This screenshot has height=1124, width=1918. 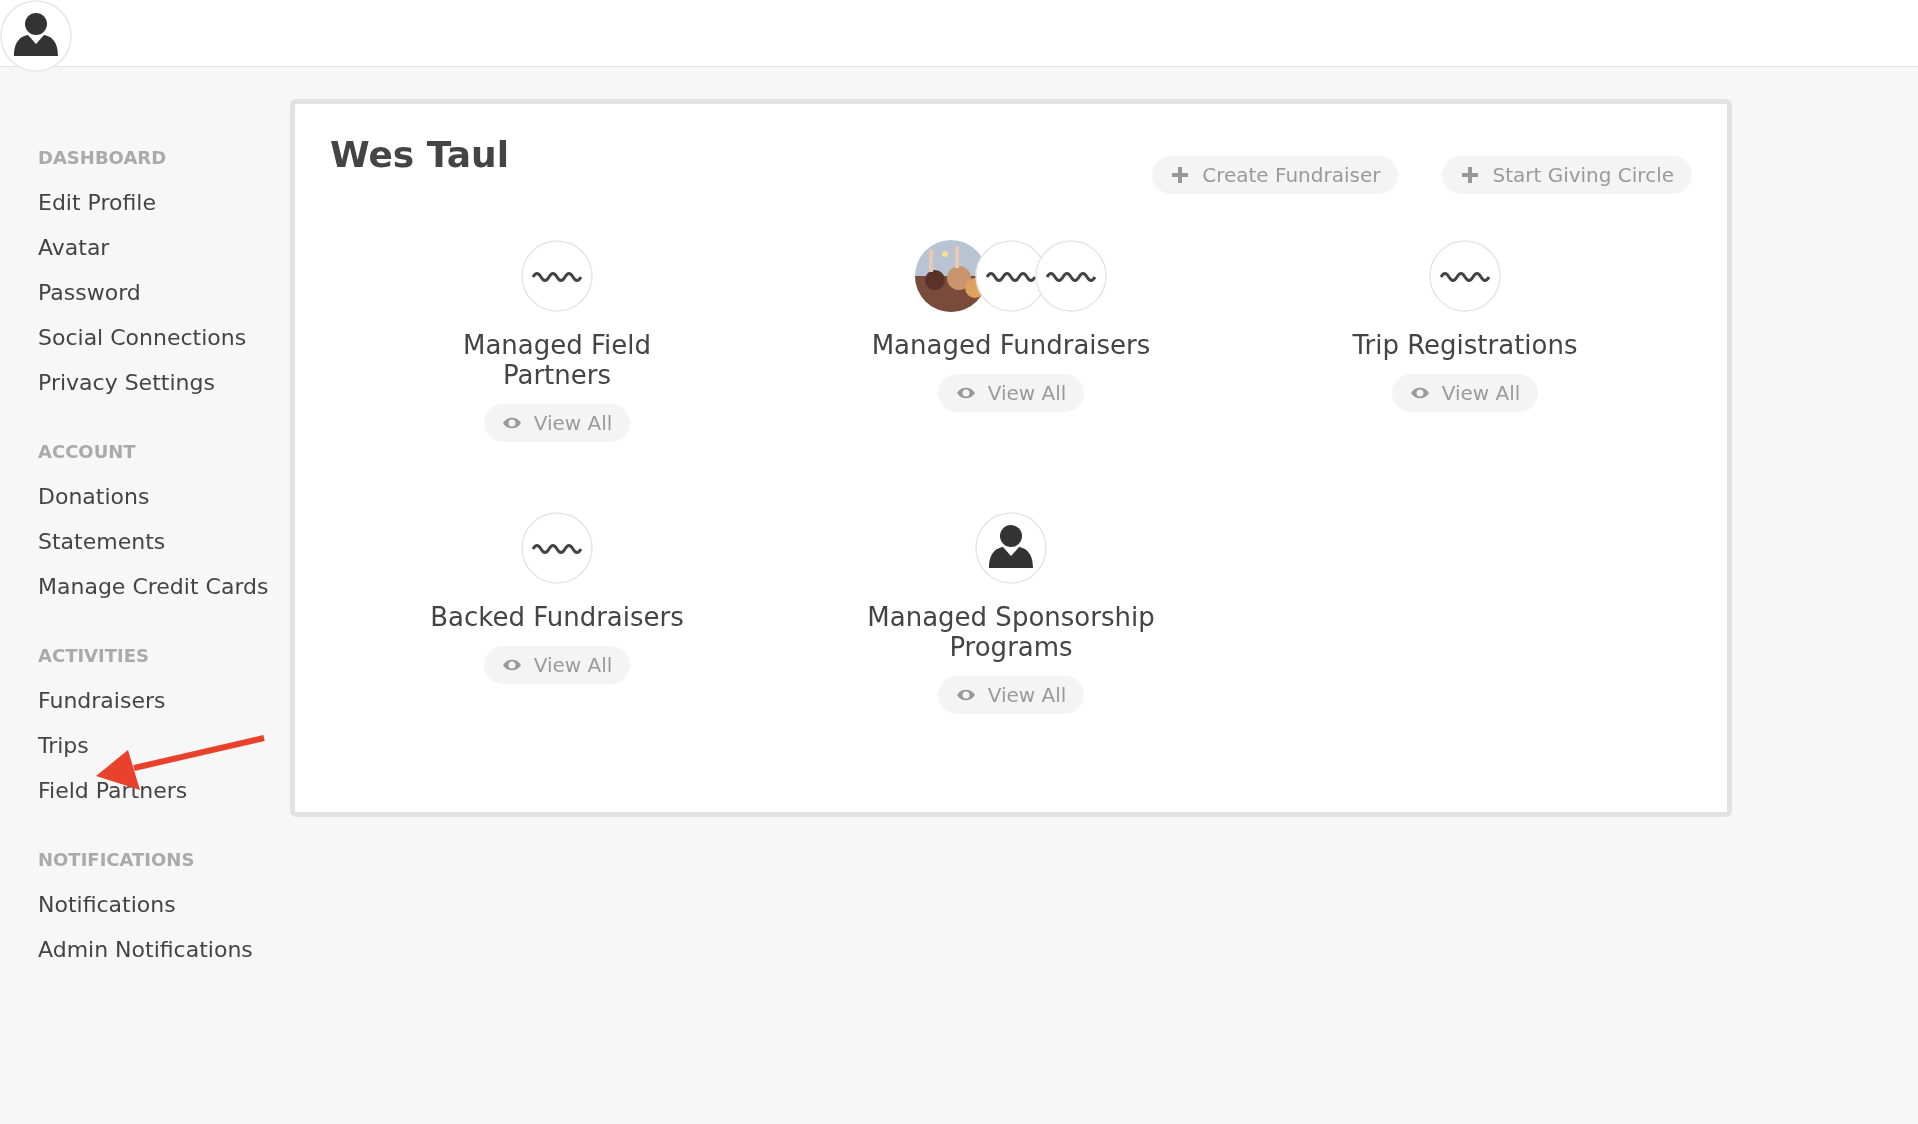 What do you see at coordinates (94, 496) in the screenshot?
I see `sidebar-link: Donations` at bounding box center [94, 496].